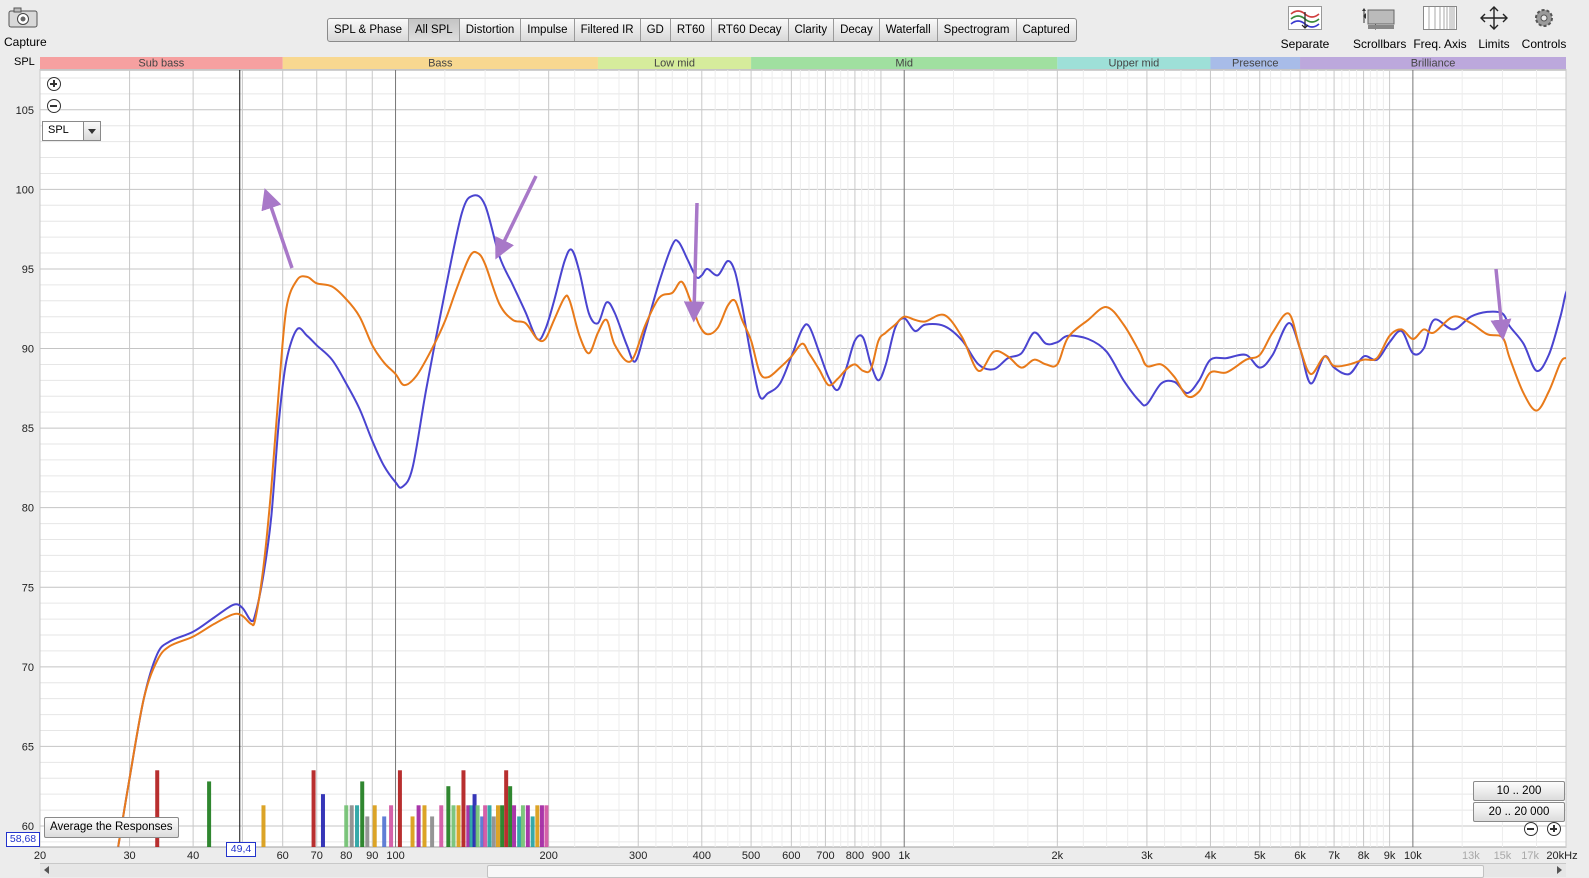 The image size is (1589, 878). What do you see at coordinates (1519, 791) in the screenshot?
I see `range-10-200-button: 10 .. 200` at bounding box center [1519, 791].